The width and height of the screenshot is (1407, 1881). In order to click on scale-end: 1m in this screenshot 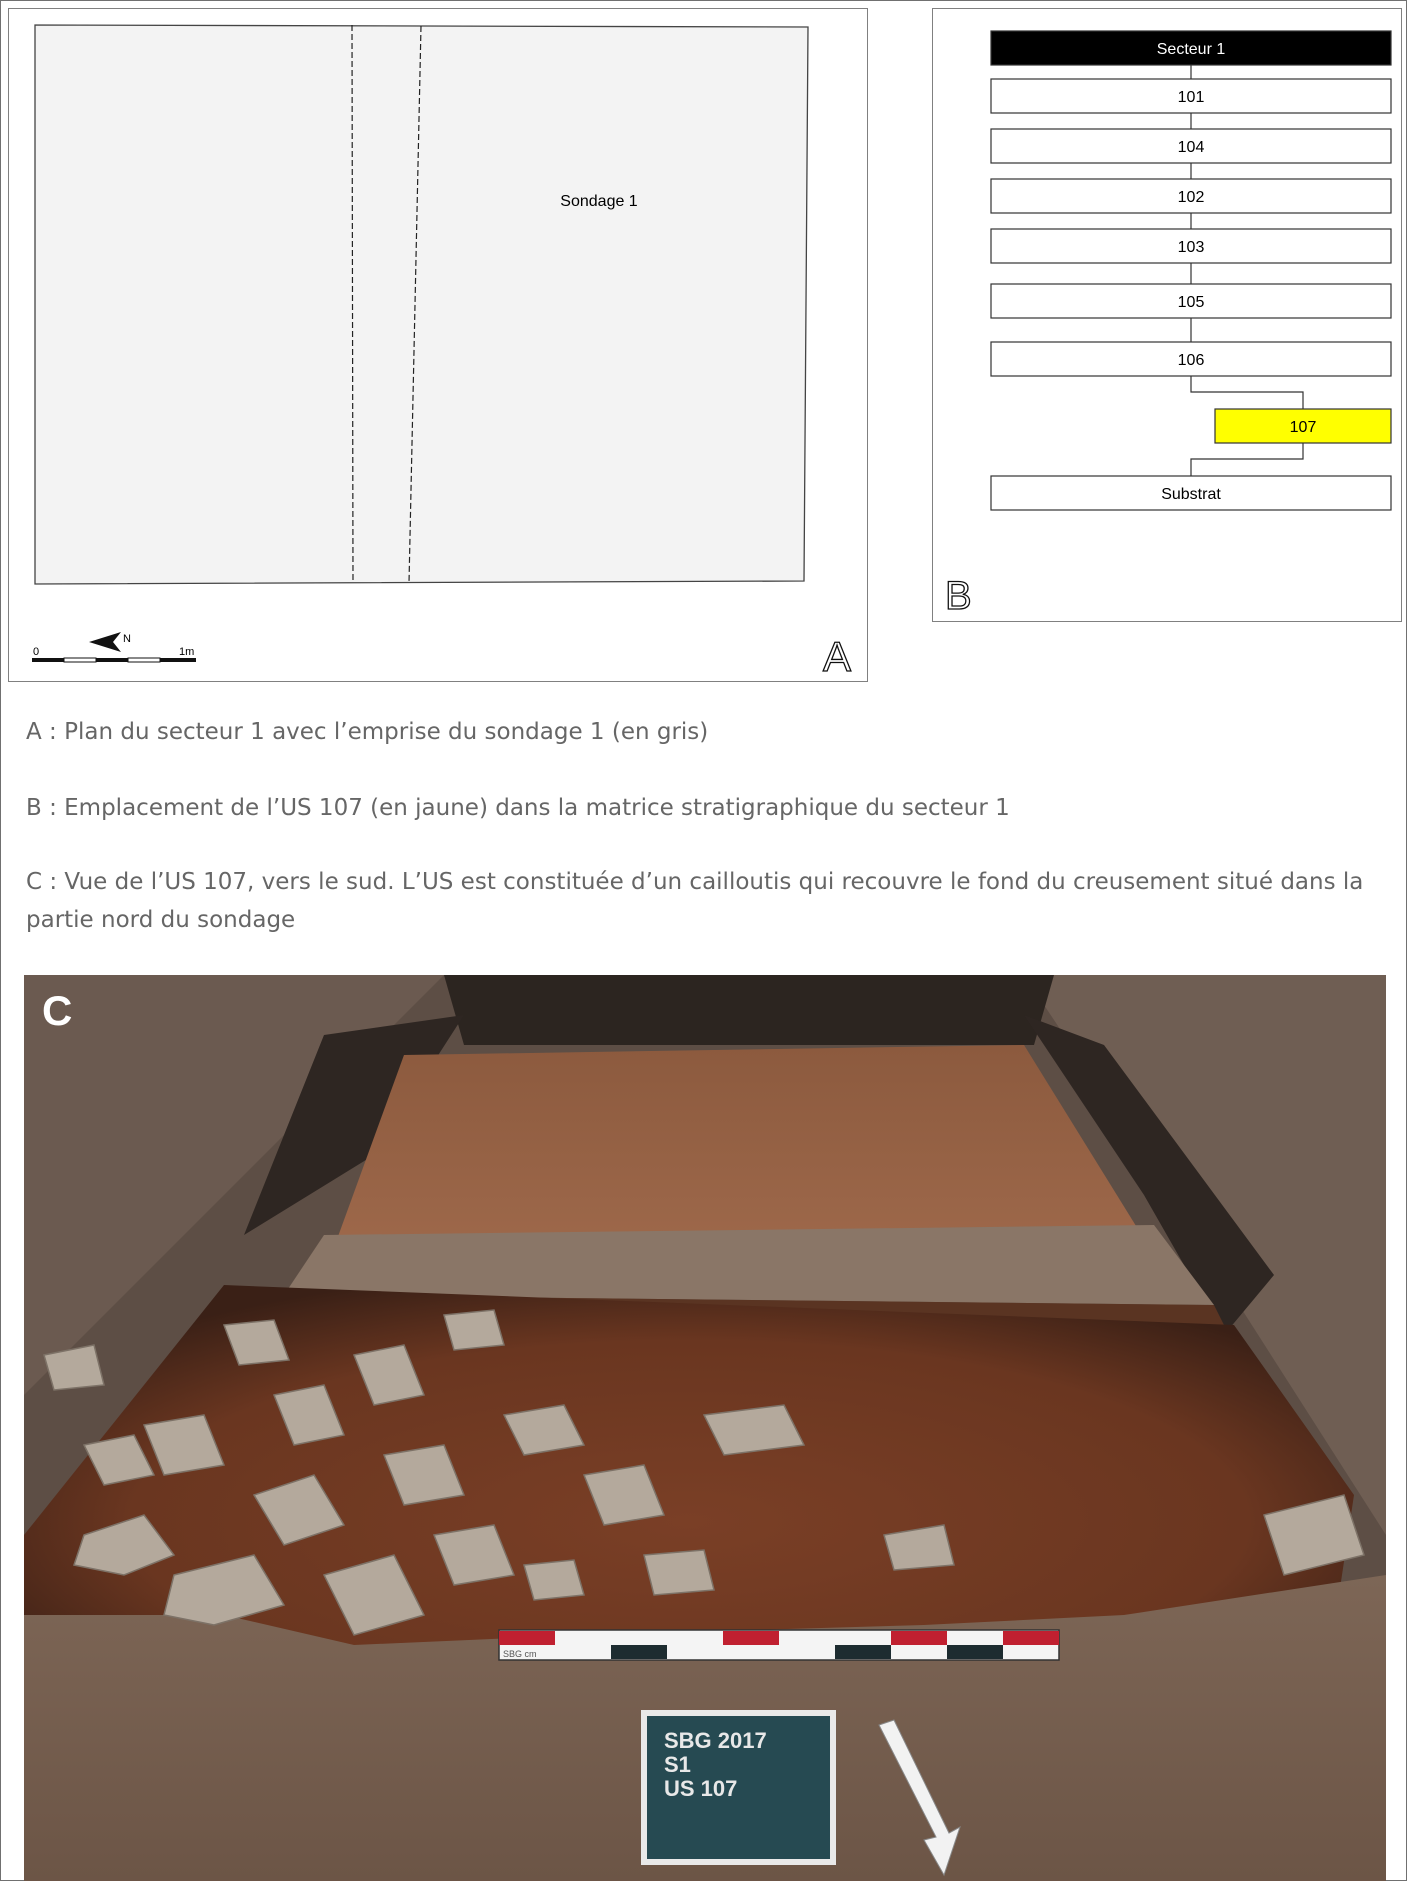, I will do `click(186, 652)`.